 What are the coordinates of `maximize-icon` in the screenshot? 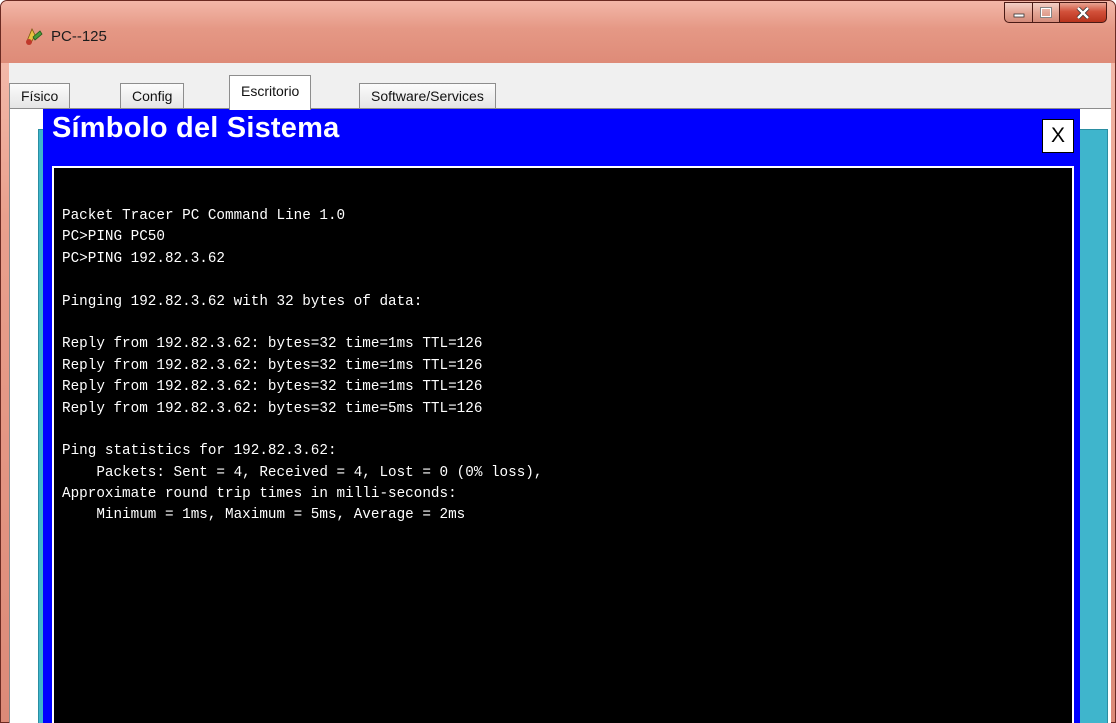 It's located at (1046, 12).